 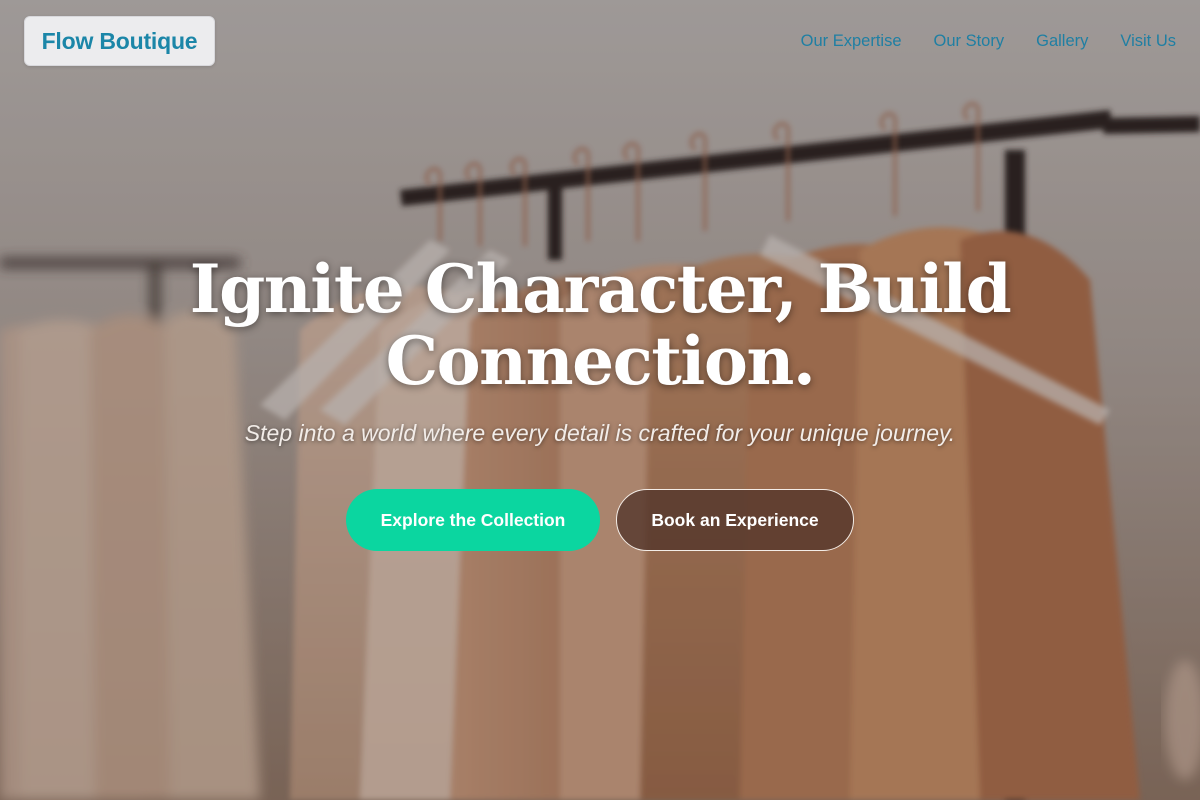 I want to click on nav-link-our-story: Our Story, so click(x=969, y=41).